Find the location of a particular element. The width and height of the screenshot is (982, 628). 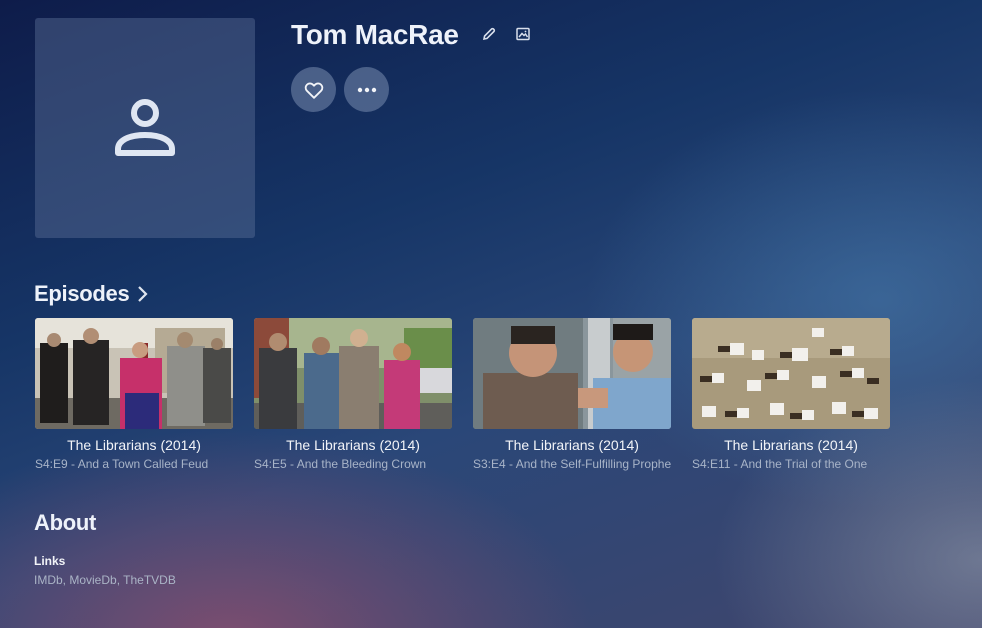

ellipsis-icon is located at coordinates (366, 89).